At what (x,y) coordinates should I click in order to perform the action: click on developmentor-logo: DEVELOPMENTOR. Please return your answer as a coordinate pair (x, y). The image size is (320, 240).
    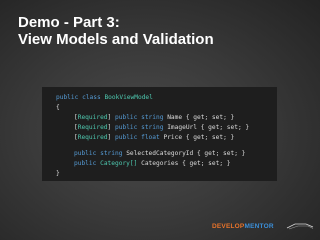
    Looking at the image, I should click on (263, 226).